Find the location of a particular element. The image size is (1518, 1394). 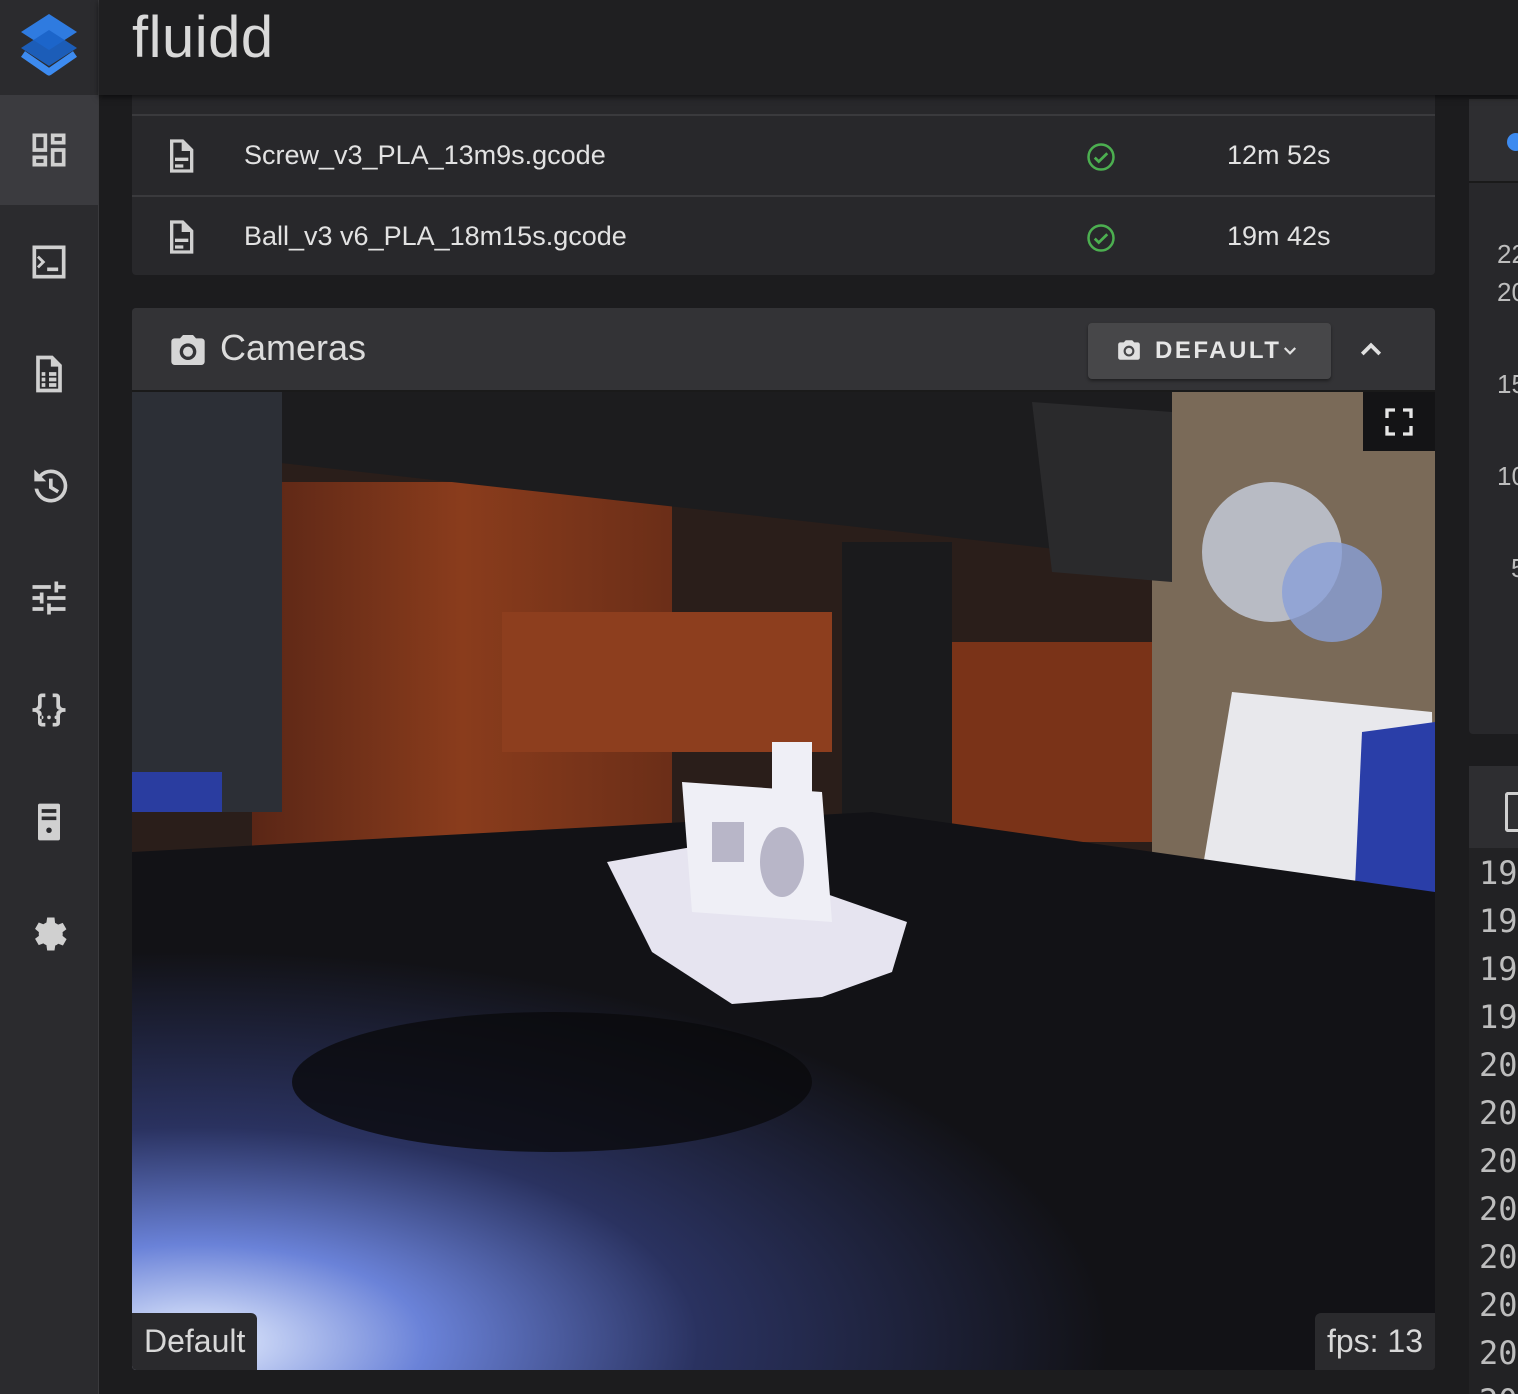

nav-configuration is located at coordinates (49, 710).